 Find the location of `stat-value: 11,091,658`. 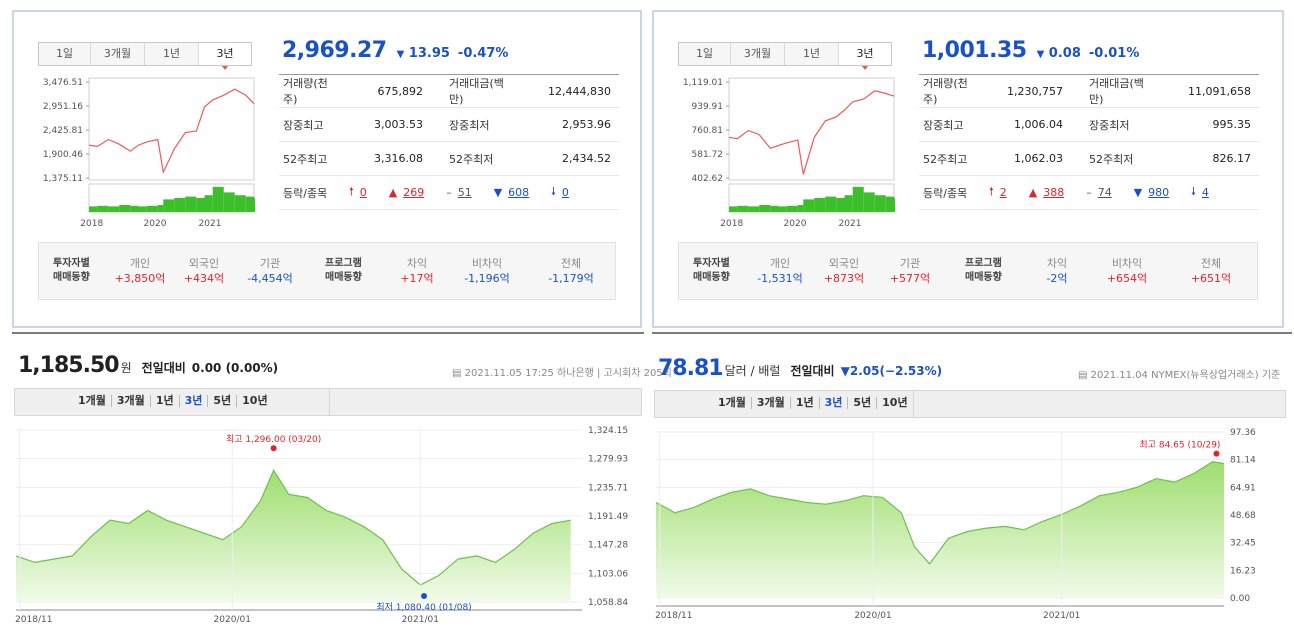

stat-value: 11,091,658 is located at coordinates (1219, 91).